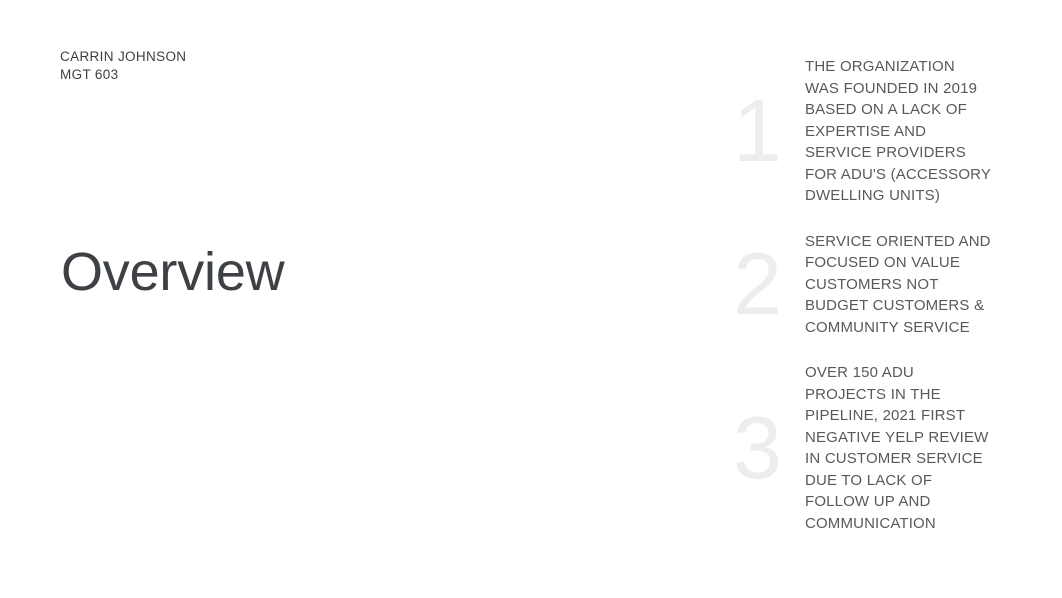  I want to click on byline-author-name: CARRIN JOHNSON, so click(123, 56).